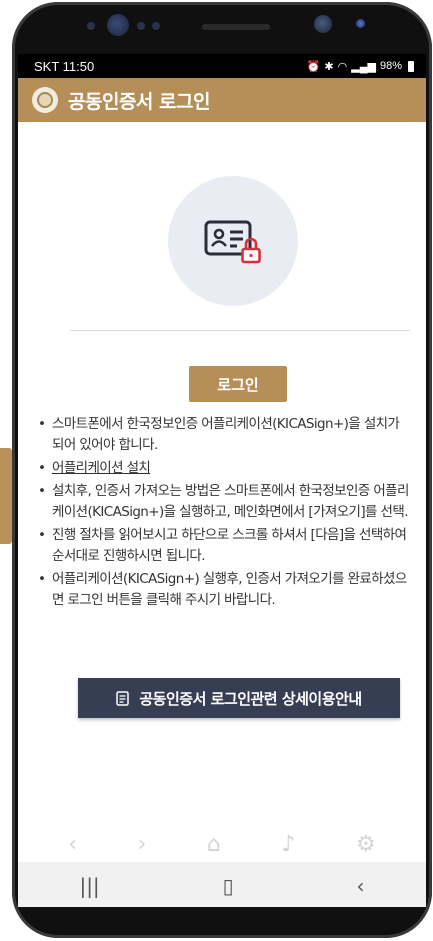  I want to click on browser-toolbar: ‹ › ⌂ ♪ ⚙, so click(222, 844).